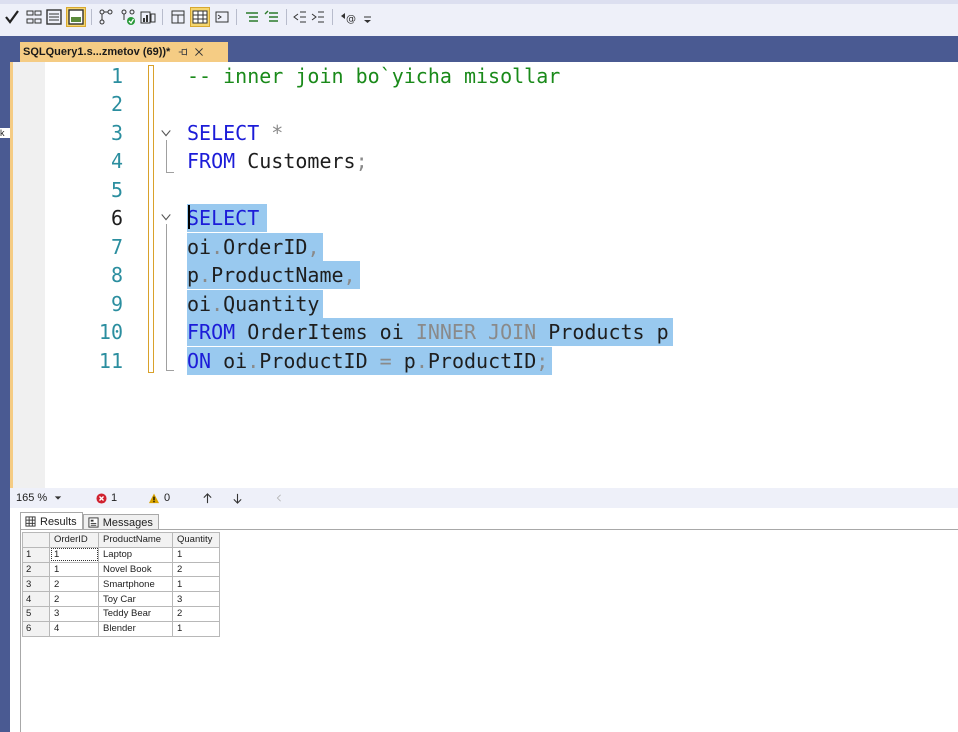 The height and width of the screenshot is (732, 958). I want to click on cell-orderid: 4, so click(74, 628).